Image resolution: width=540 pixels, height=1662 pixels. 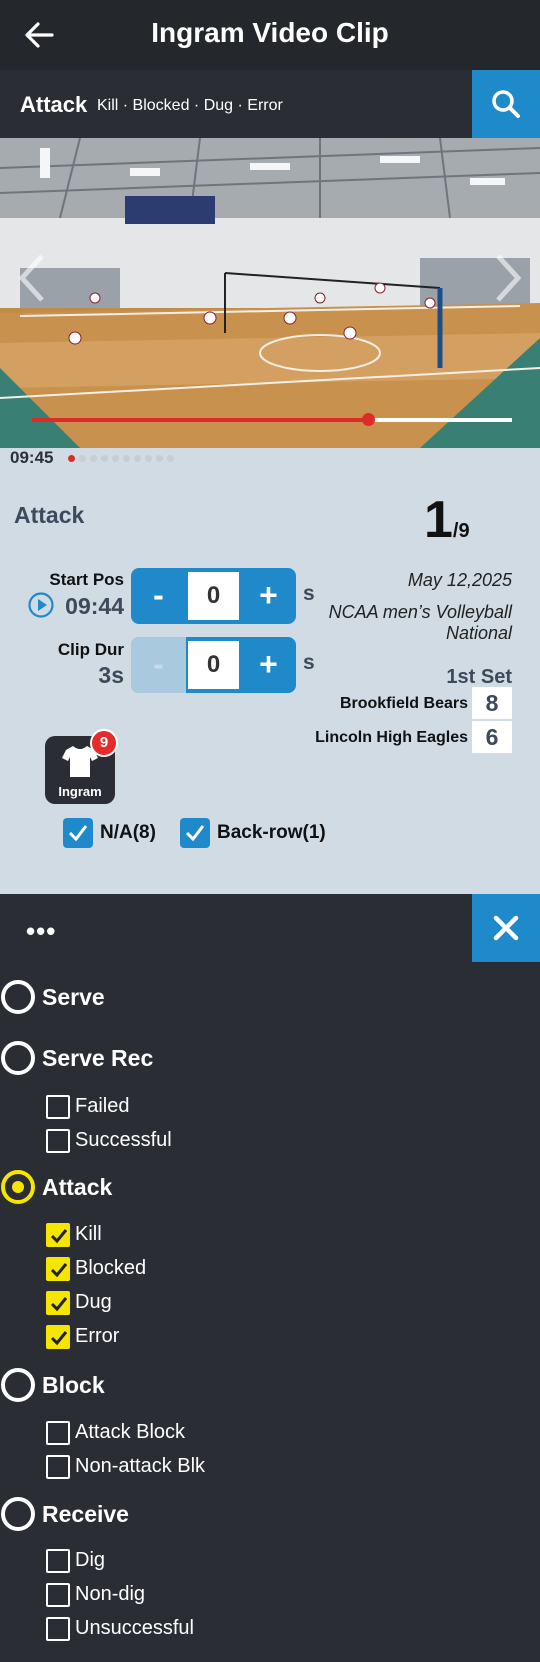 I want to click on clip-category: Attack, so click(x=49, y=515).